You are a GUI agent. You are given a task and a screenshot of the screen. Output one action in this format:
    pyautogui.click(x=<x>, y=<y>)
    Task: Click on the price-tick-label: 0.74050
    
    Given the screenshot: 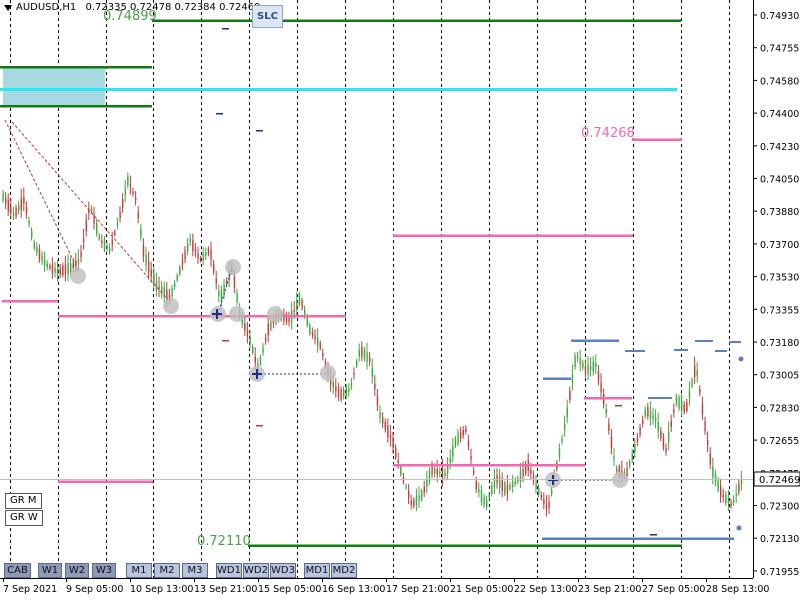 What is the action you would take?
    pyautogui.click(x=779, y=180)
    